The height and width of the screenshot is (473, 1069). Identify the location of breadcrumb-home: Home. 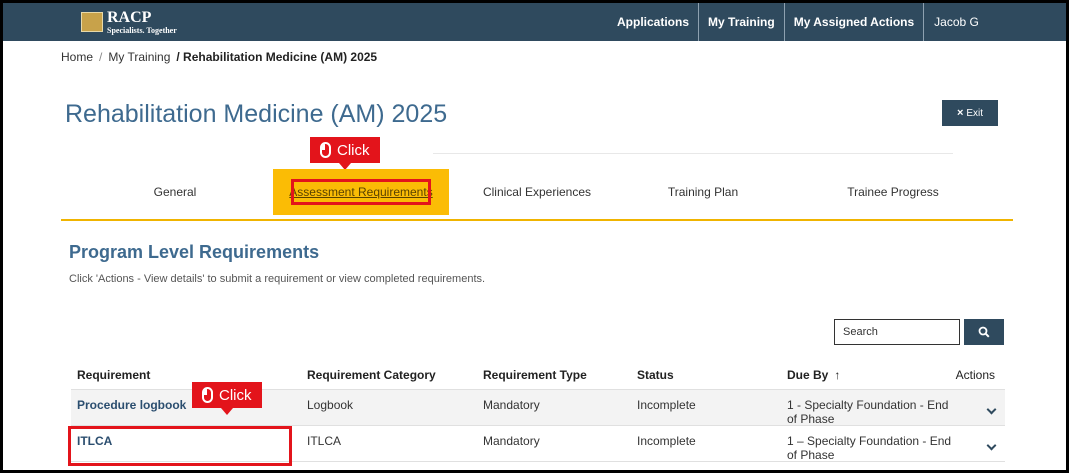
(77, 57).